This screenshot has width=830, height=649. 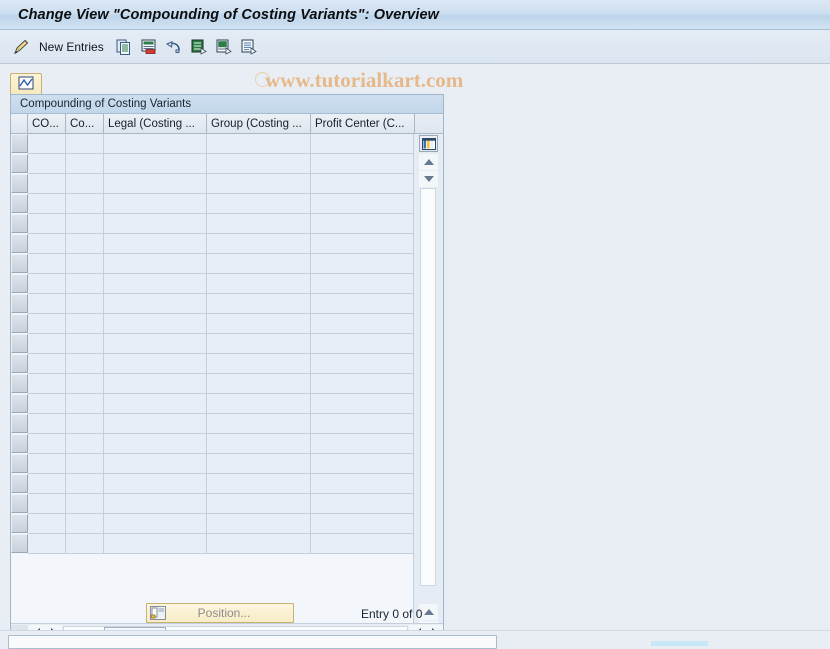 What do you see at coordinates (252, 642) in the screenshot?
I see `status-message-field` at bounding box center [252, 642].